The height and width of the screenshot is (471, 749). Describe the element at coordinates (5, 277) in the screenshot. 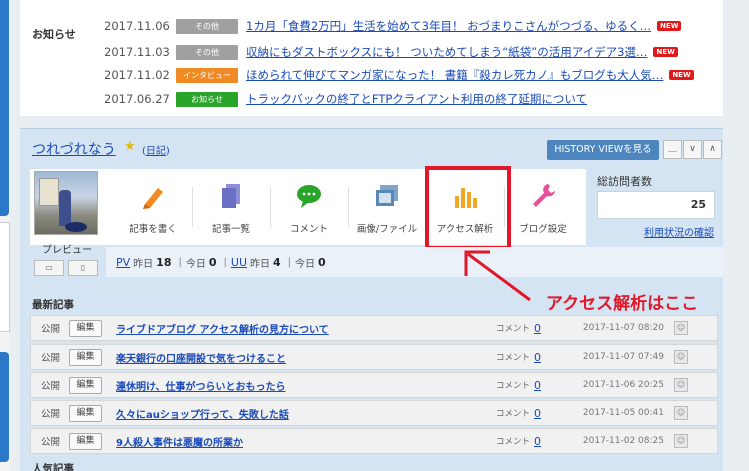

I see `left-sidebar-box` at that location.